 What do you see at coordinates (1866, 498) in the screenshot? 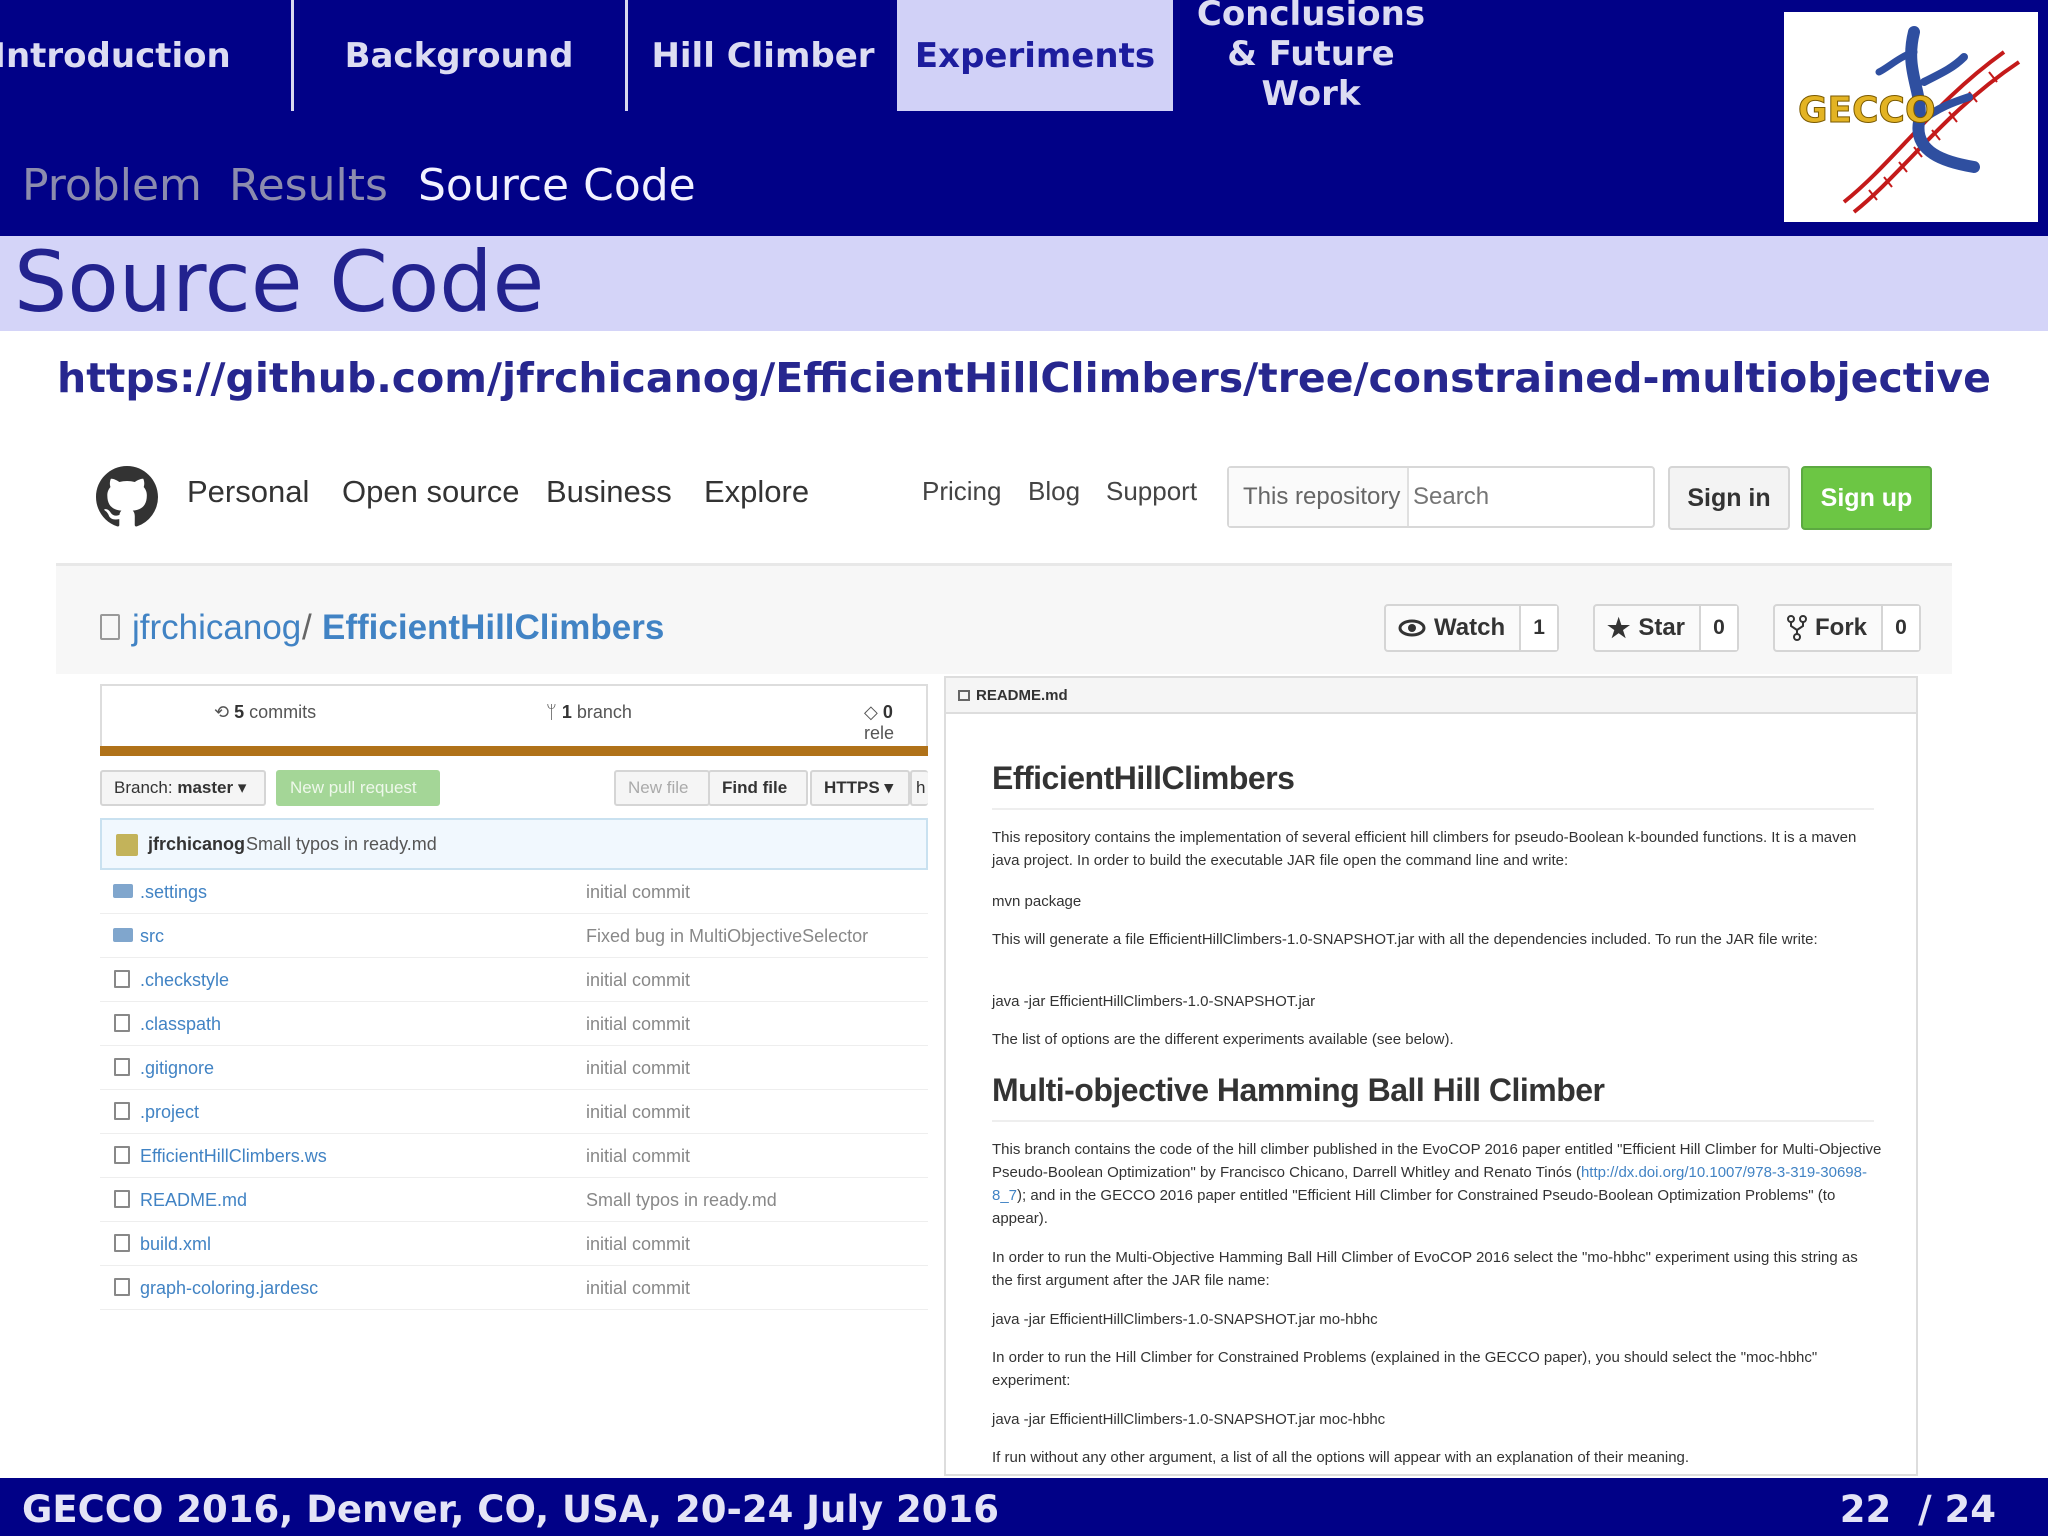
I see `sign-up-button: Sign up` at bounding box center [1866, 498].